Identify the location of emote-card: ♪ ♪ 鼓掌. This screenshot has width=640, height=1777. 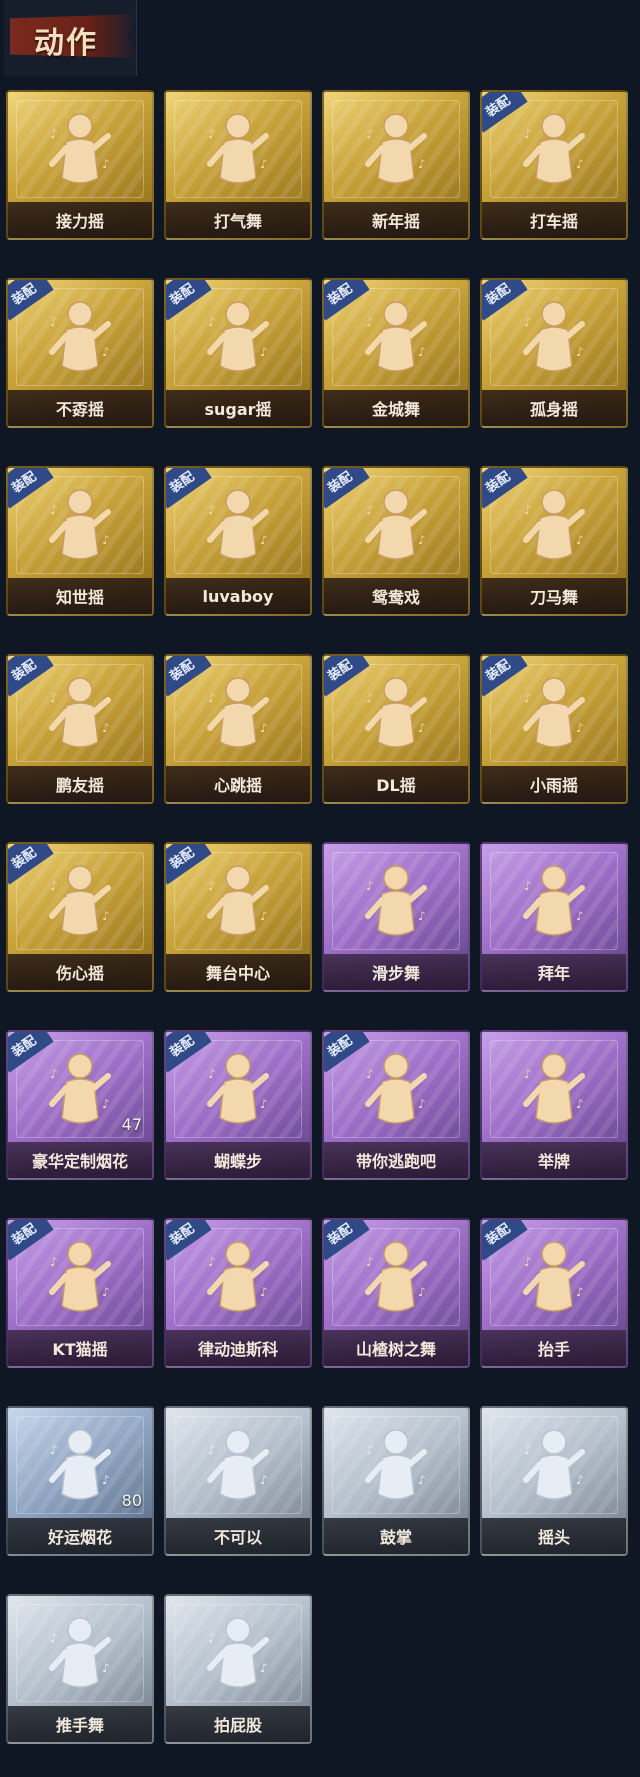
(396, 1481).